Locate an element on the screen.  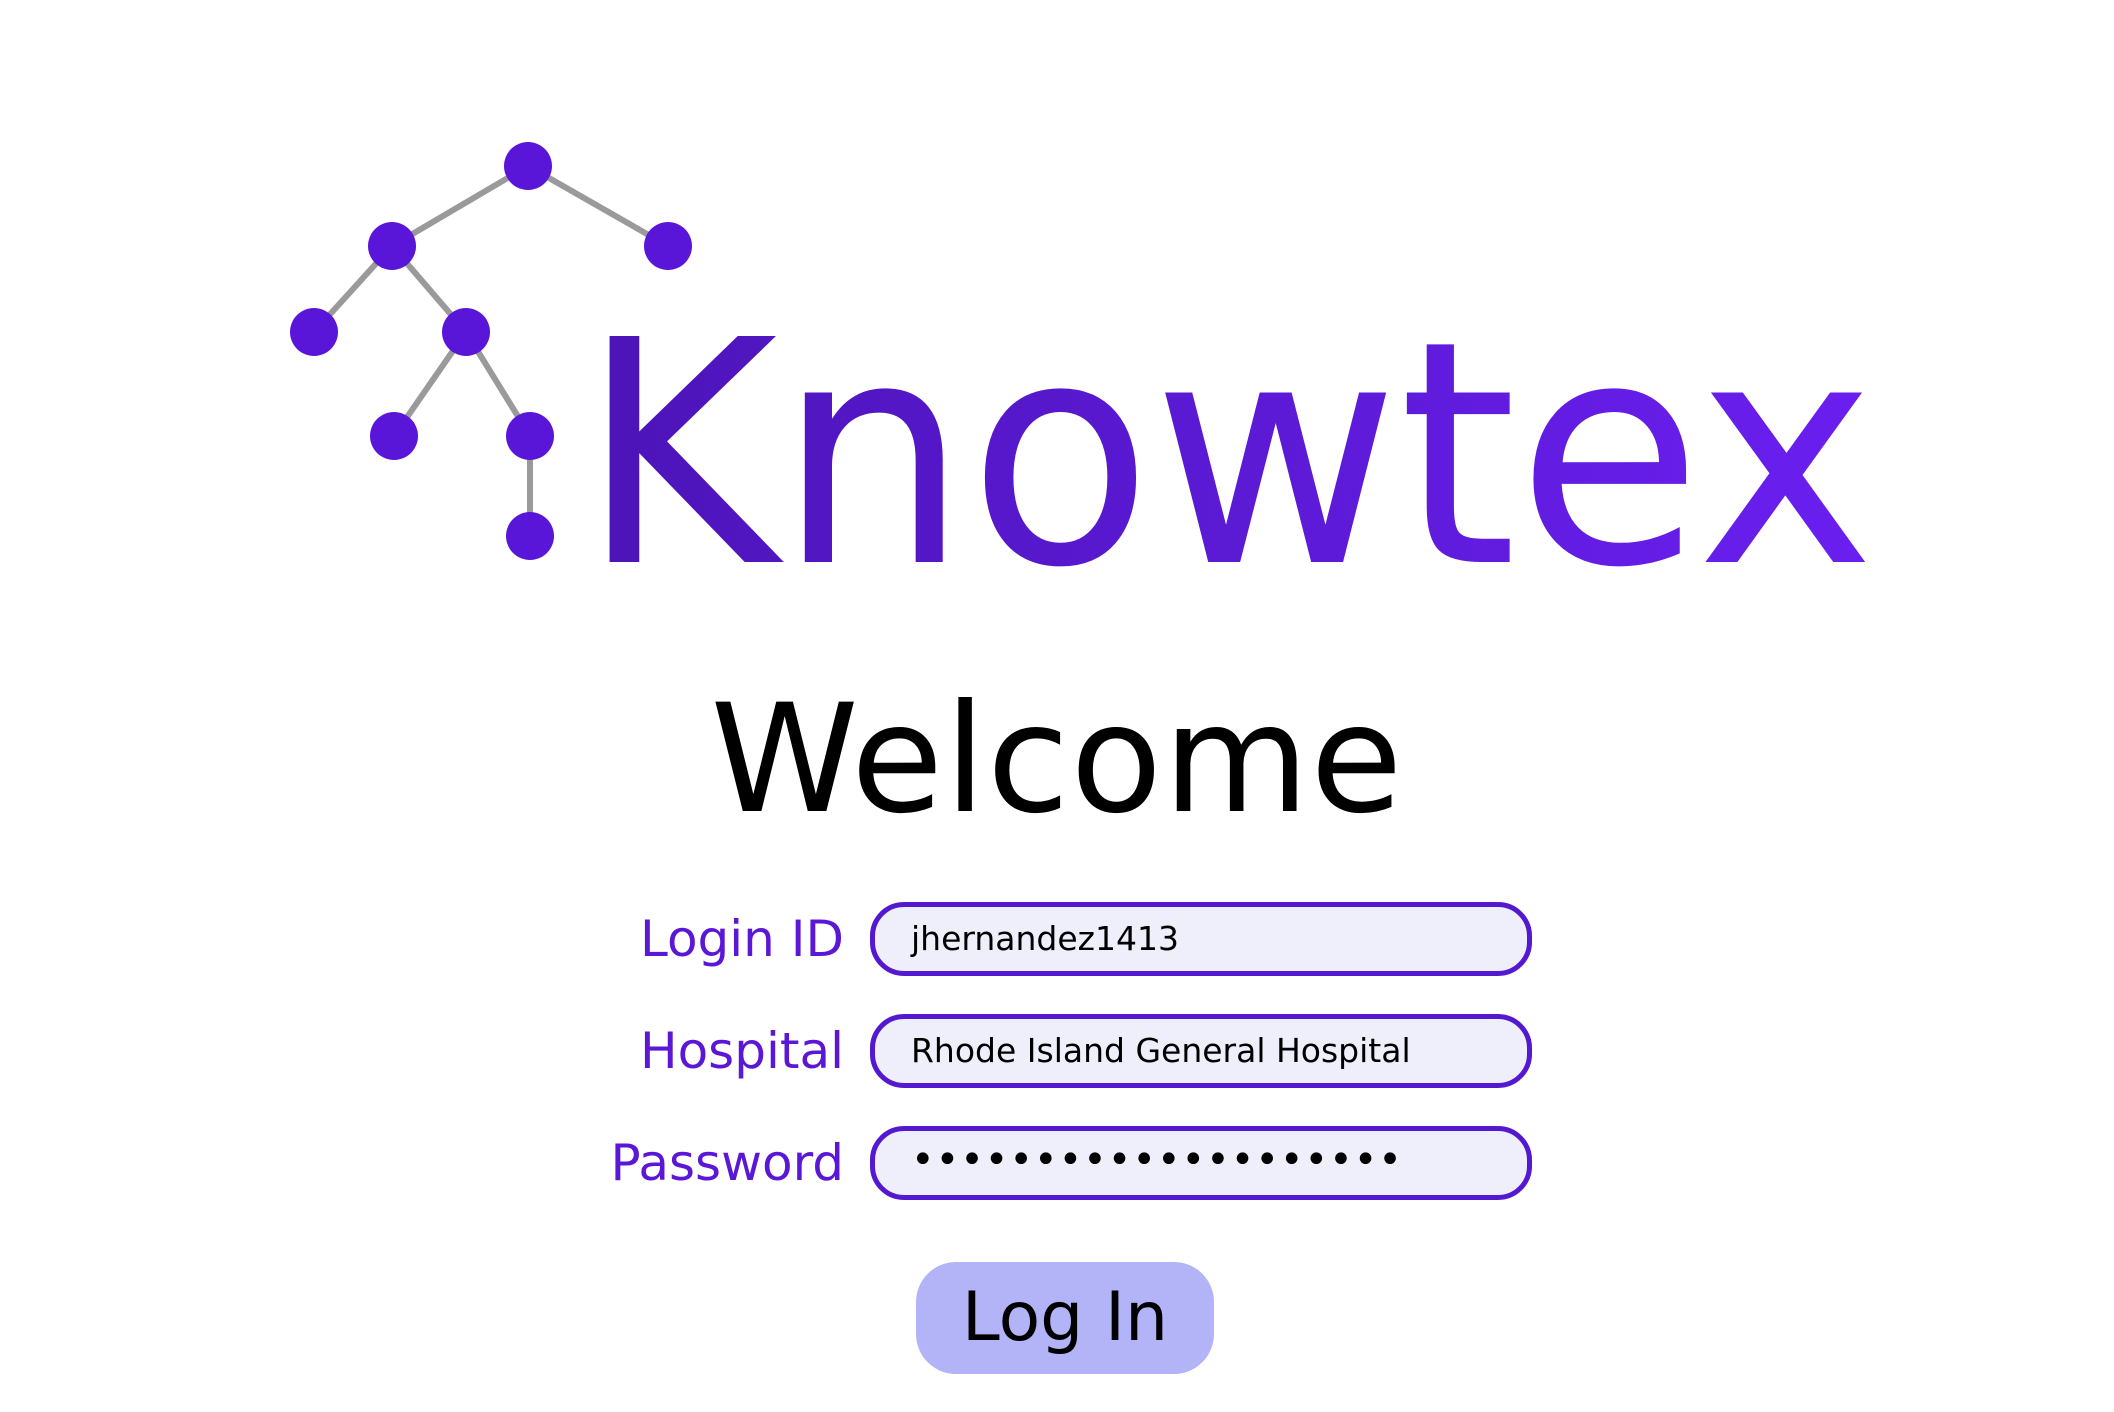
login-id-row: Login ID jhernandez1413 is located at coordinates (1057, 939).